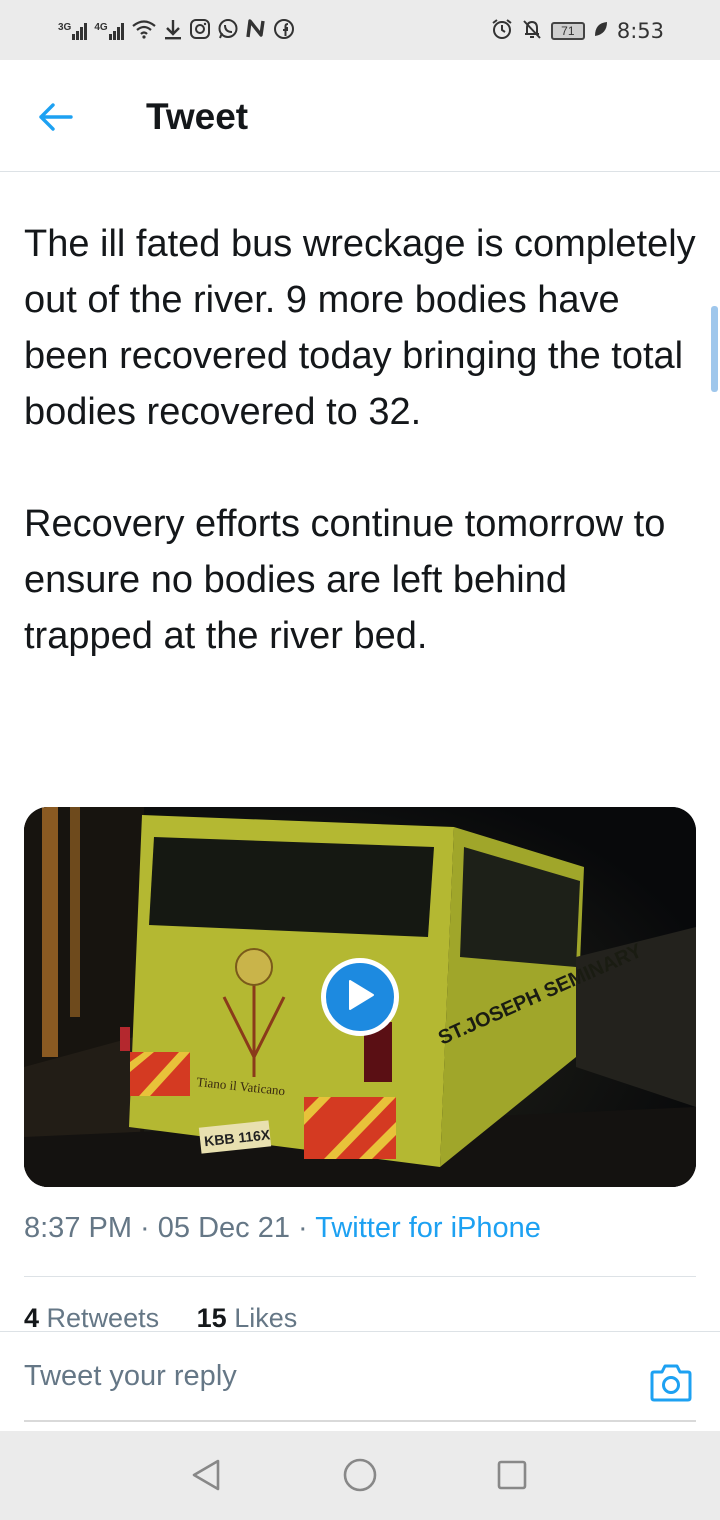 This screenshot has height=1520, width=720. Describe the element at coordinates (32, 1317) in the screenshot. I see `retweets-count: 4` at that location.